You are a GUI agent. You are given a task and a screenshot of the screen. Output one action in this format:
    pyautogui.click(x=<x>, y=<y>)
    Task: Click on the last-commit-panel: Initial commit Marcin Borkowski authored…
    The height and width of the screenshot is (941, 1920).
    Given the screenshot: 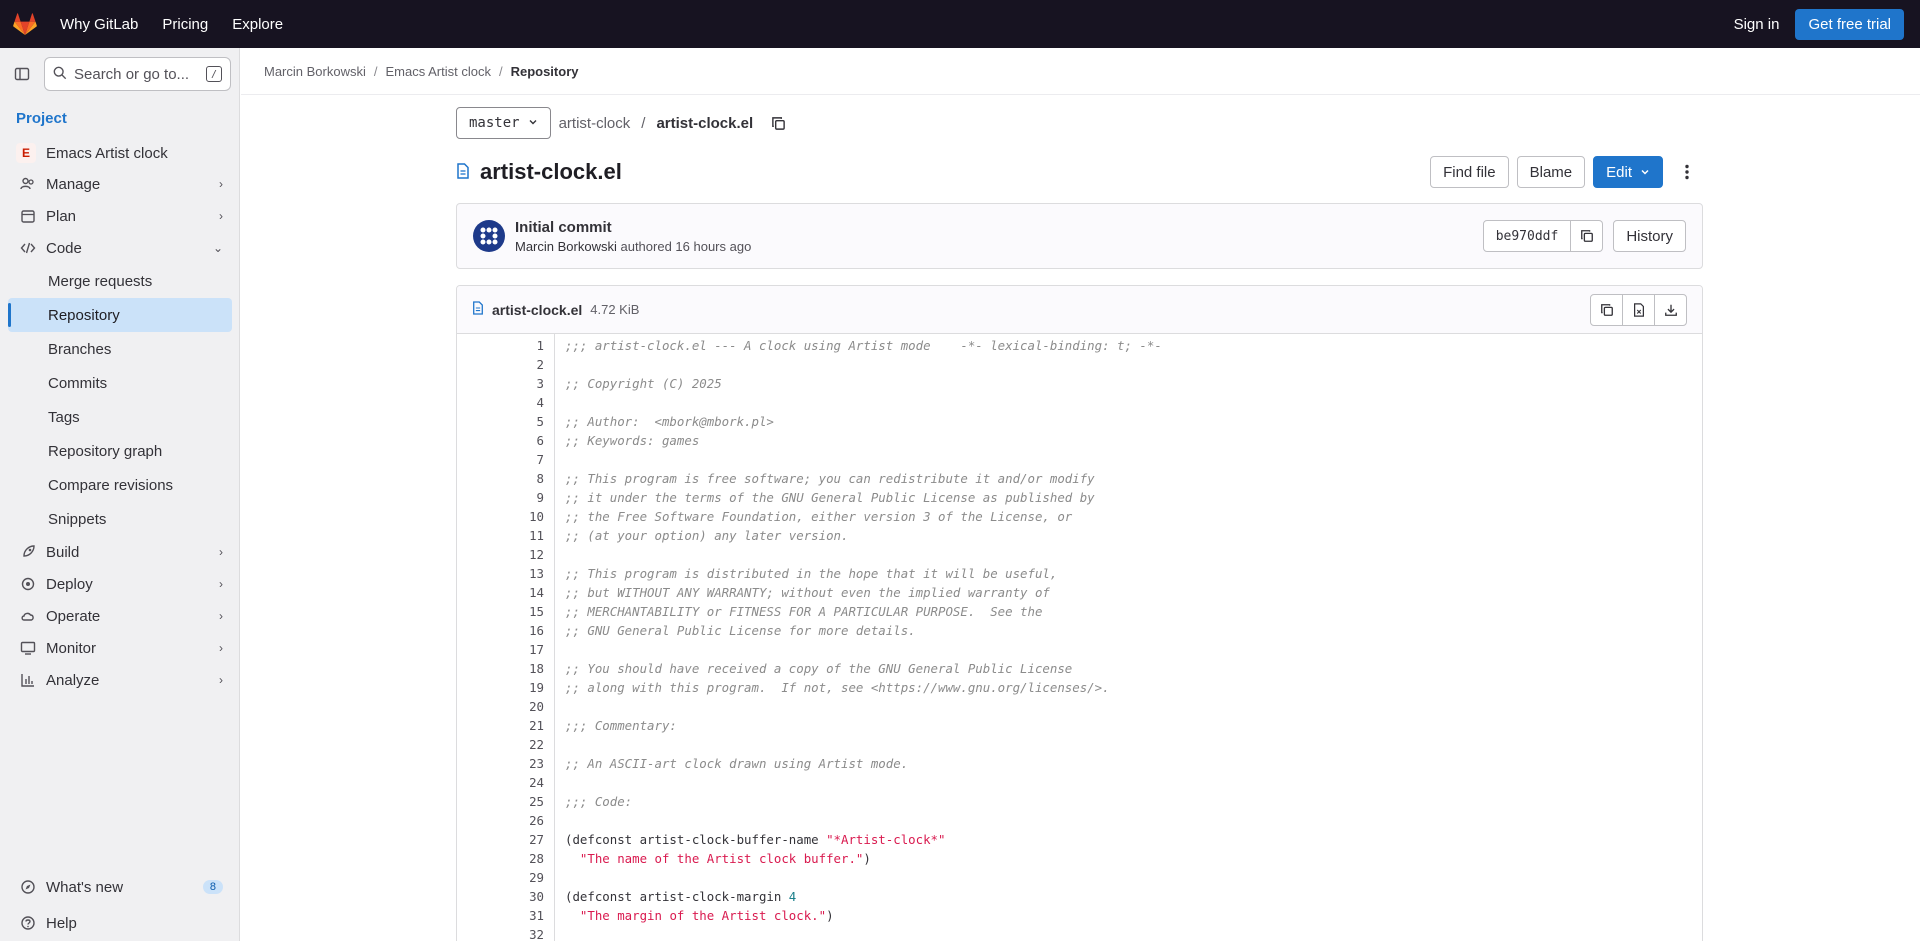 What is the action you would take?
    pyautogui.click(x=1079, y=236)
    